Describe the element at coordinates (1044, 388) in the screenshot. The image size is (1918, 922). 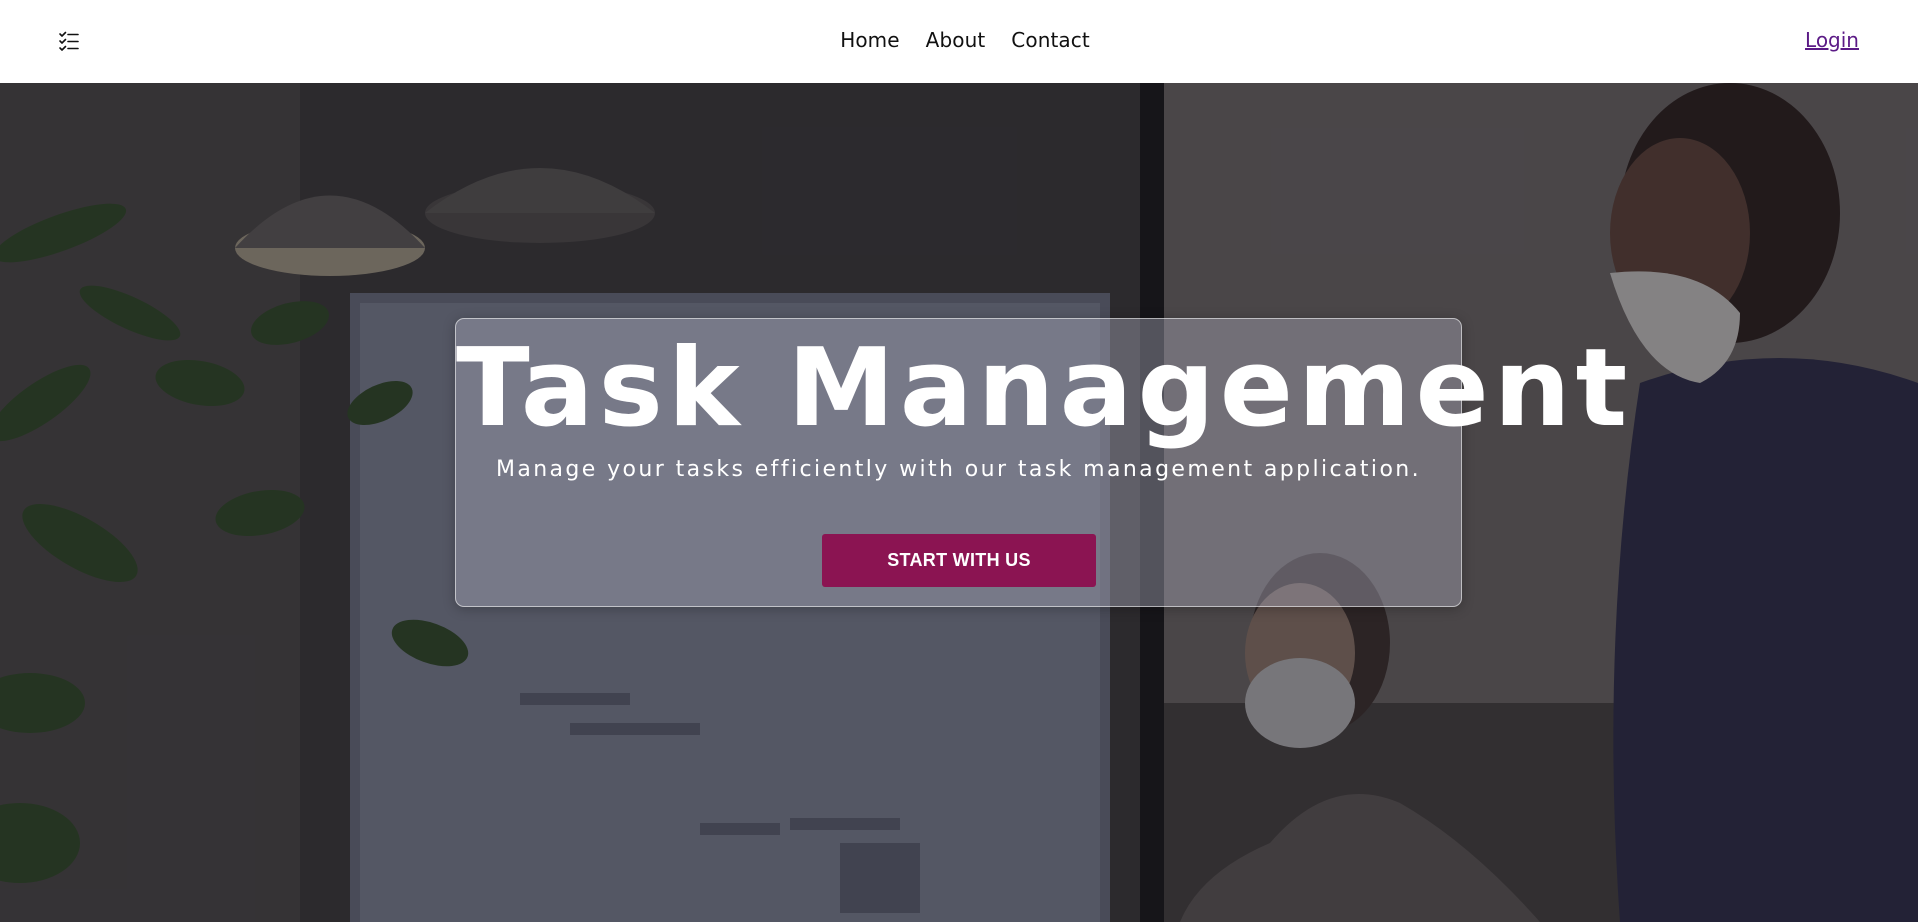
I see `hero-title: Task Management` at that location.